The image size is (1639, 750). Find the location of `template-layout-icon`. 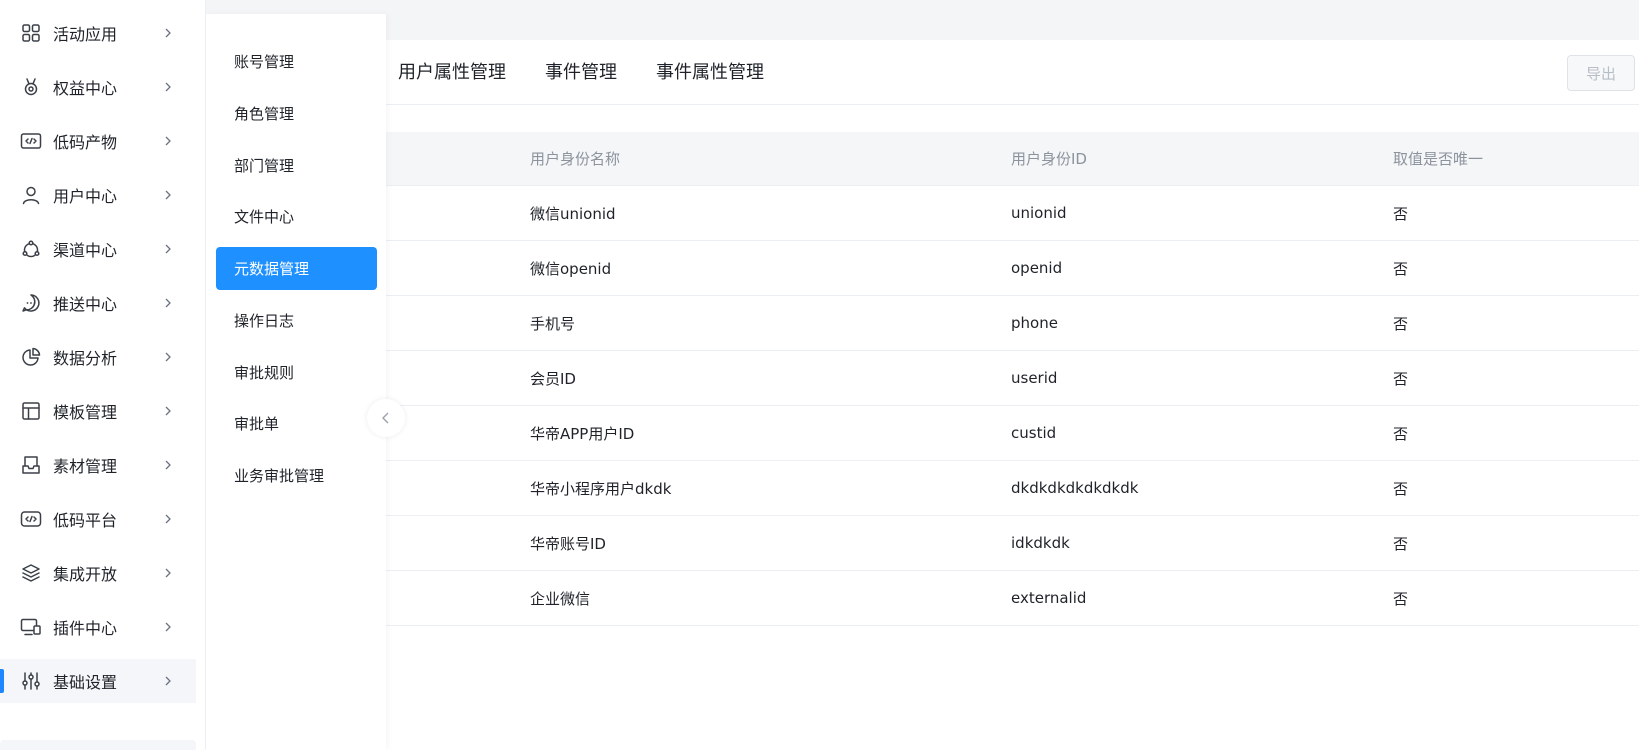

template-layout-icon is located at coordinates (31, 411).